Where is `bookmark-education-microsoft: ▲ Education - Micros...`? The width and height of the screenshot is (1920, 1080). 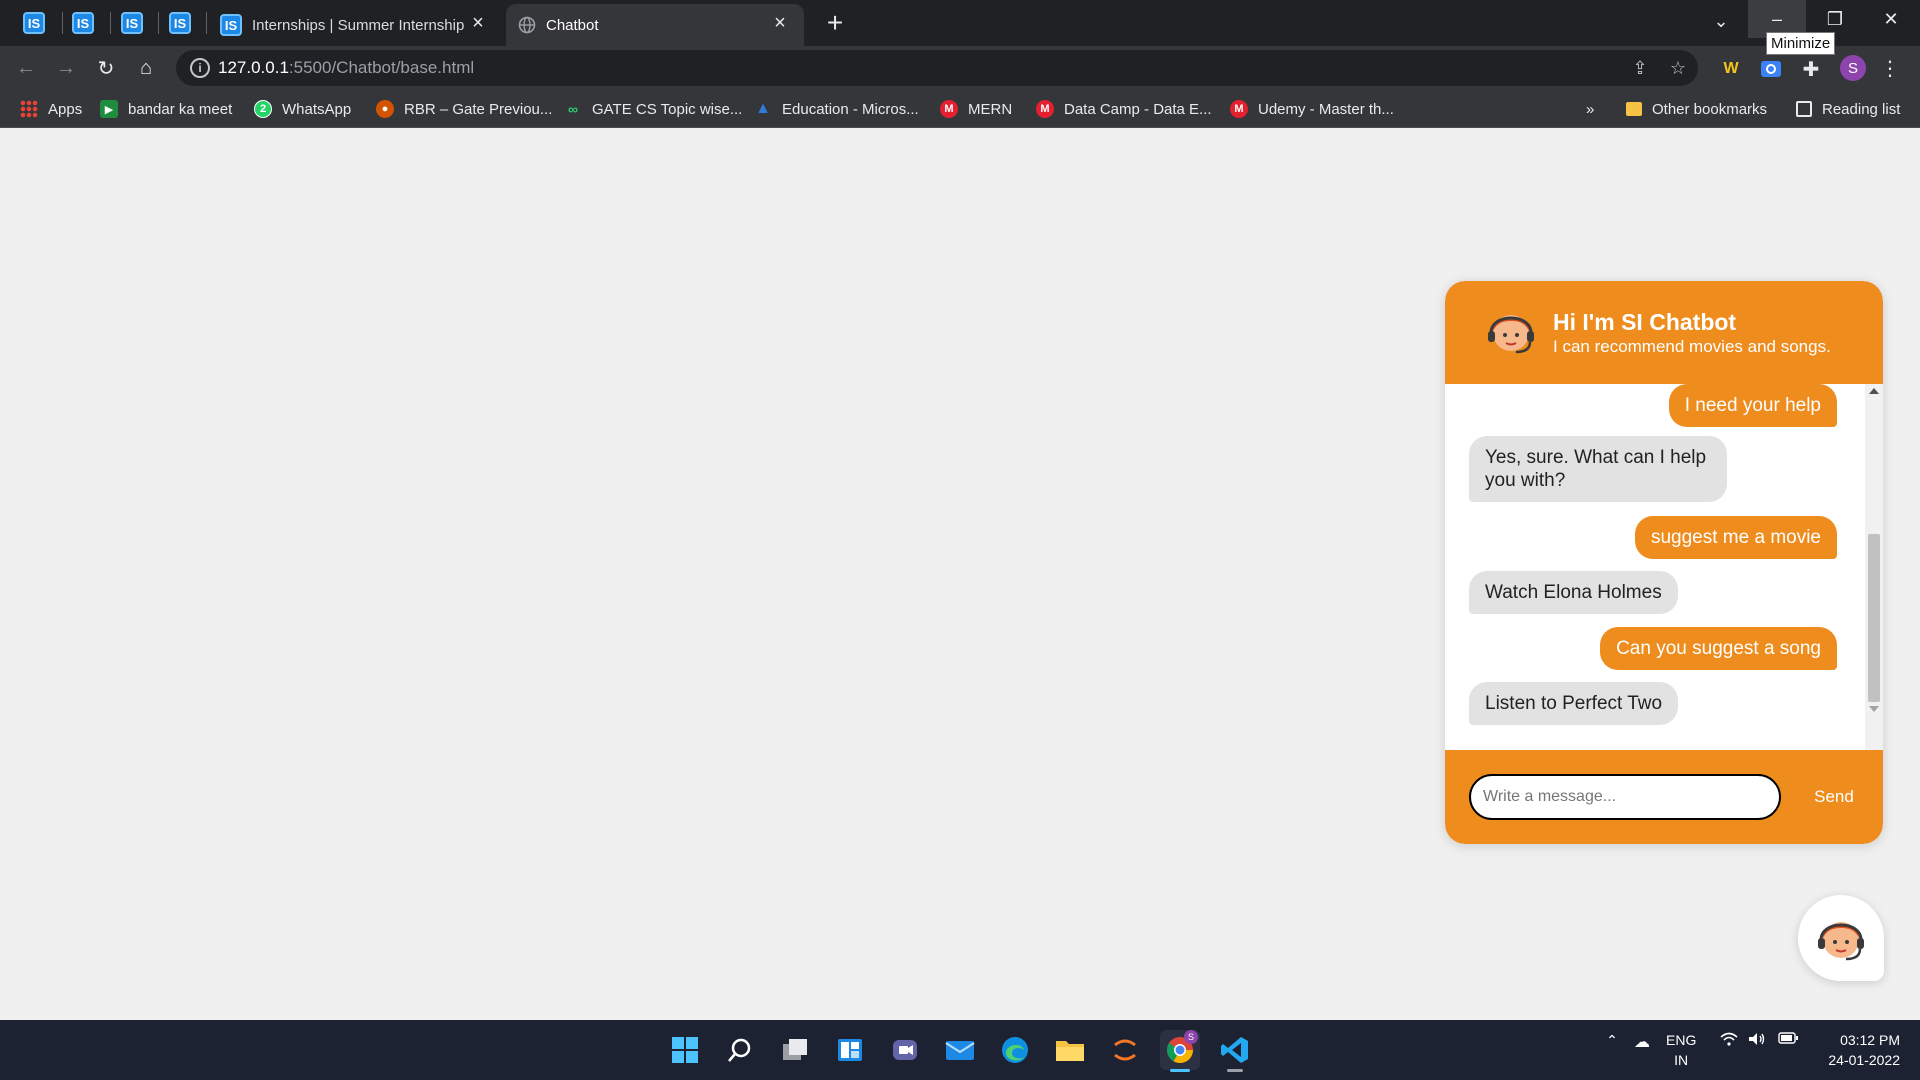 bookmark-education-microsoft: ▲ Education - Micros... is located at coordinates (836, 109).